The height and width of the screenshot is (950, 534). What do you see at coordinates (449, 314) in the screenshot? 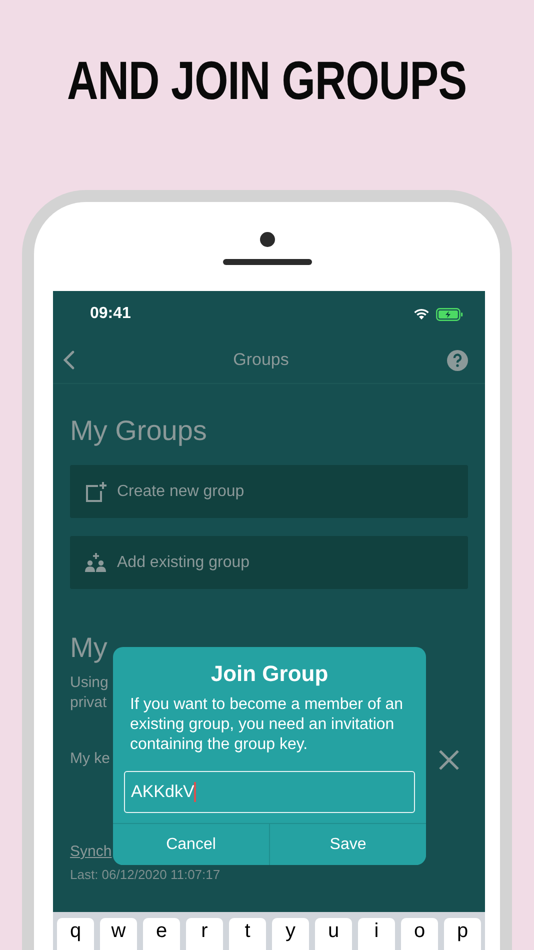
I see `battery-charging-icon` at bounding box center [449, 314].